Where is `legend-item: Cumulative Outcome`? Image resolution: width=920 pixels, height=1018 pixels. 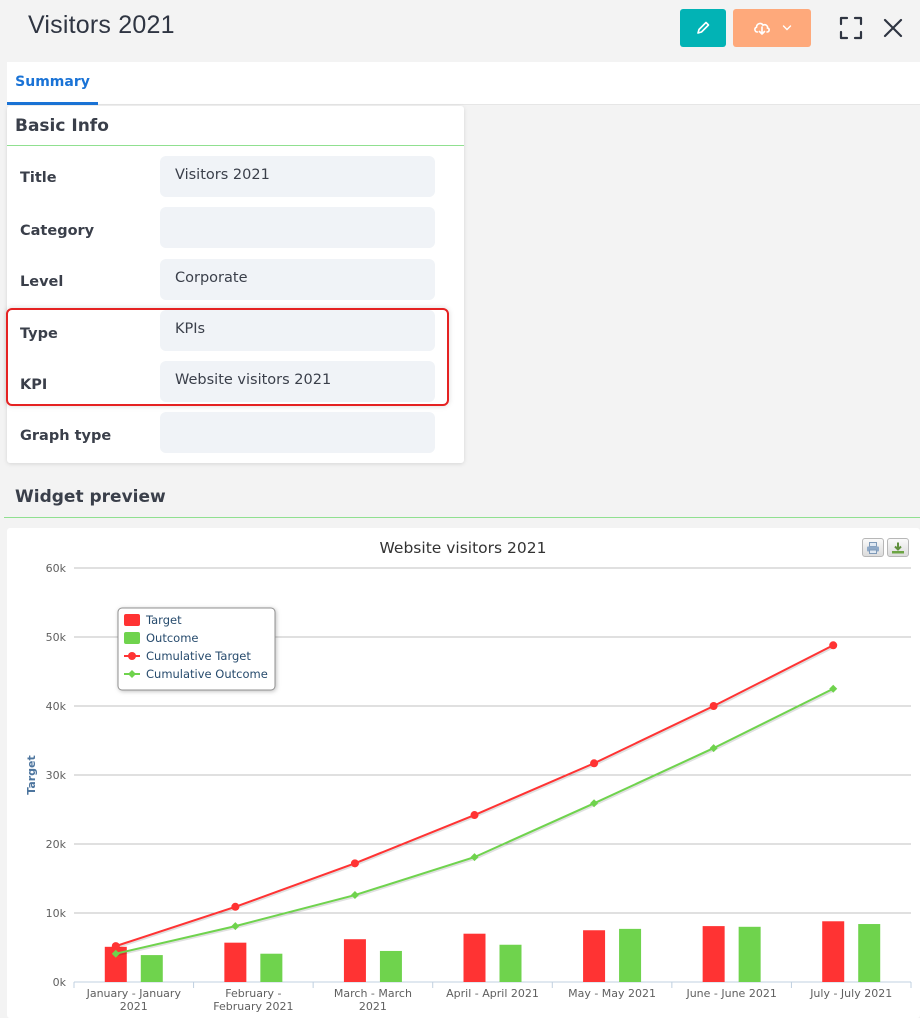
legend-item: Cumulative Outcome is located at coordinates (196, 674).